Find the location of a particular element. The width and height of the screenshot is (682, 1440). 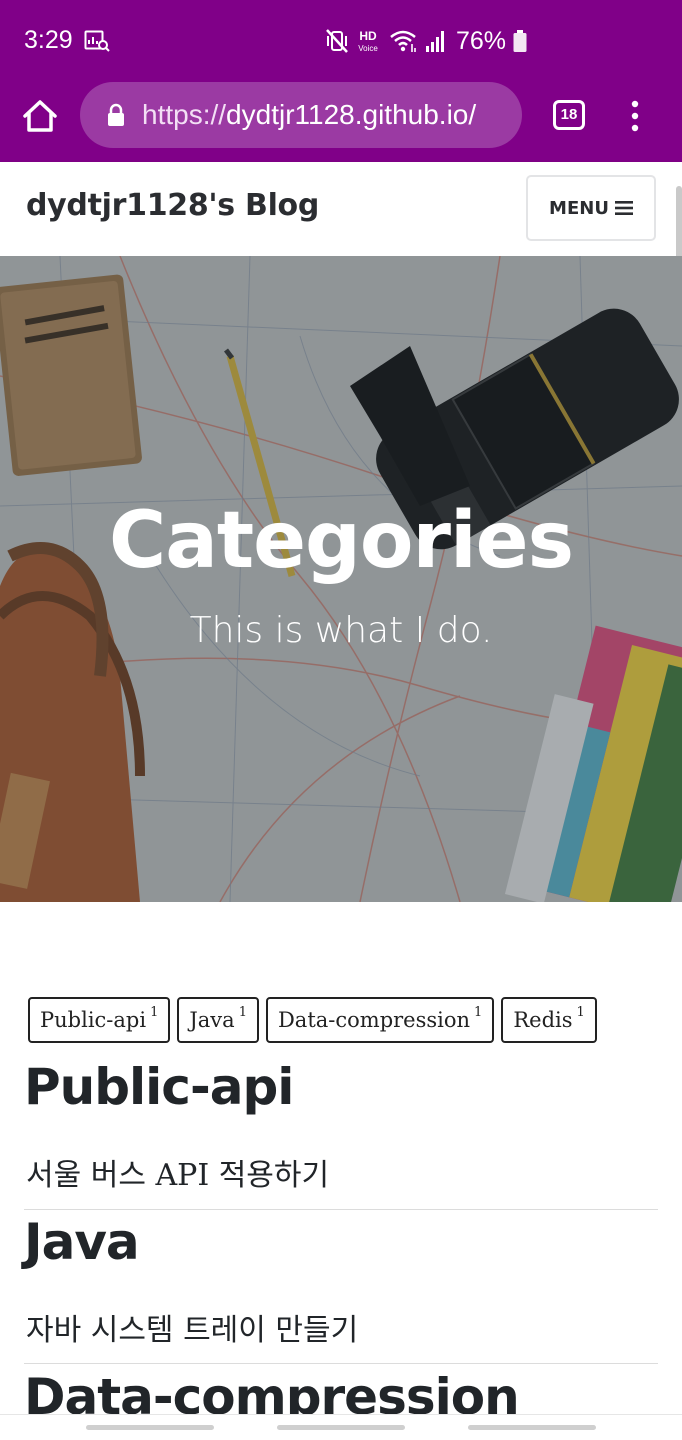

wifi-icon is located at coordinates (403, 41).